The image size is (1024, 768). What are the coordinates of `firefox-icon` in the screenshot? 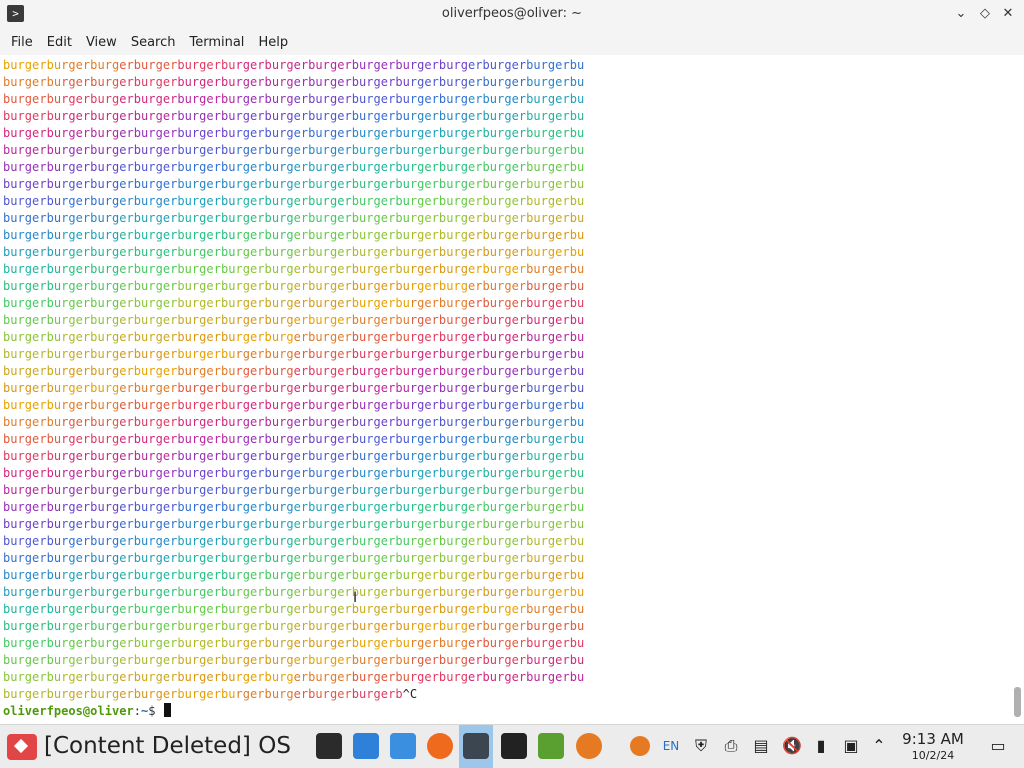 It's located at (440, 746).